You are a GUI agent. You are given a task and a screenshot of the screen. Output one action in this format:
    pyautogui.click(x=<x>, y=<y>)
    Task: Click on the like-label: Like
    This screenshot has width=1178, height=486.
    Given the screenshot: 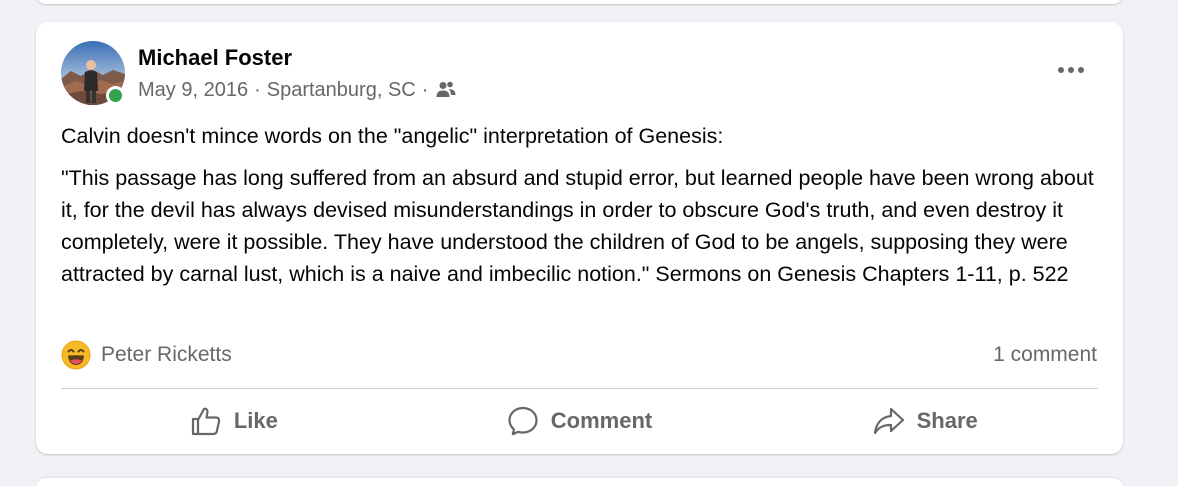 What is the action you would take?
    pyautogui.click(x=255, y=420)
    